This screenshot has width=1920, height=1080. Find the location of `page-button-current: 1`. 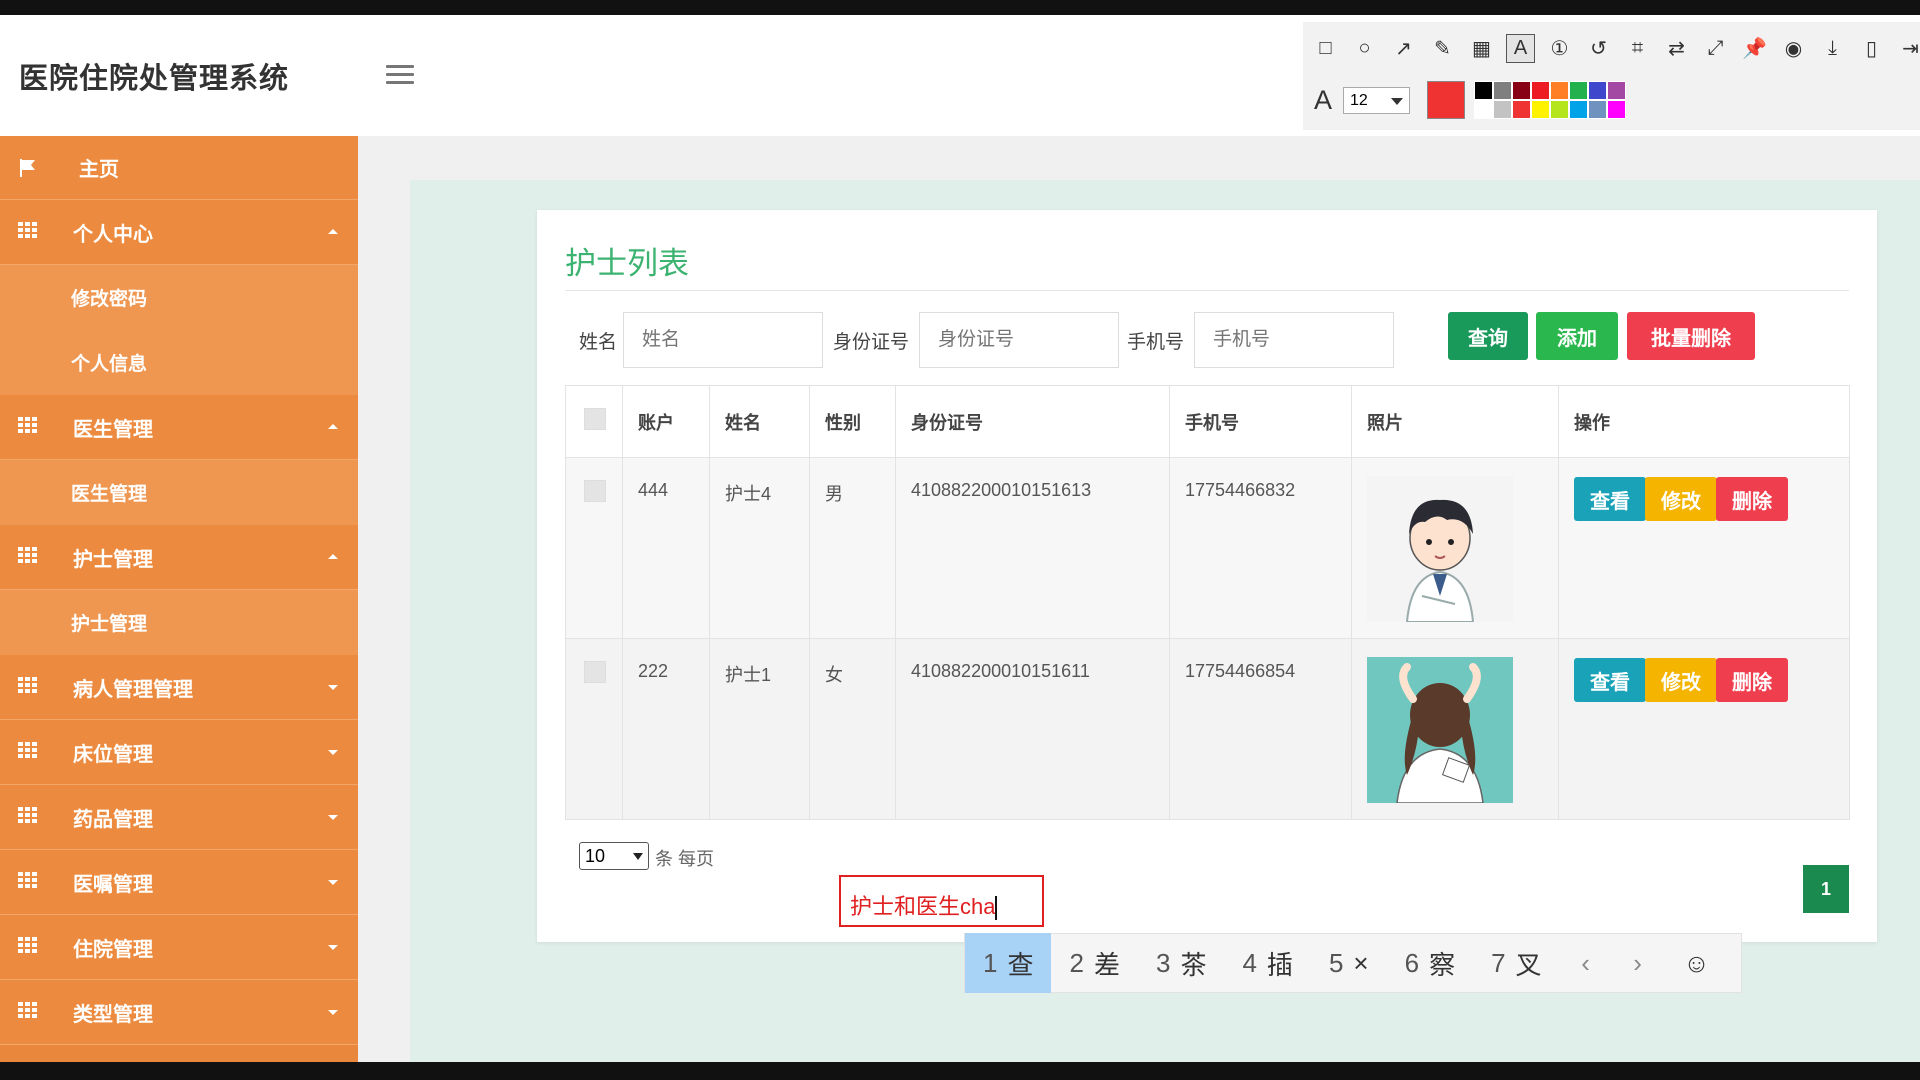

page-button-current: 1 is located at coordinates (1826, 889).